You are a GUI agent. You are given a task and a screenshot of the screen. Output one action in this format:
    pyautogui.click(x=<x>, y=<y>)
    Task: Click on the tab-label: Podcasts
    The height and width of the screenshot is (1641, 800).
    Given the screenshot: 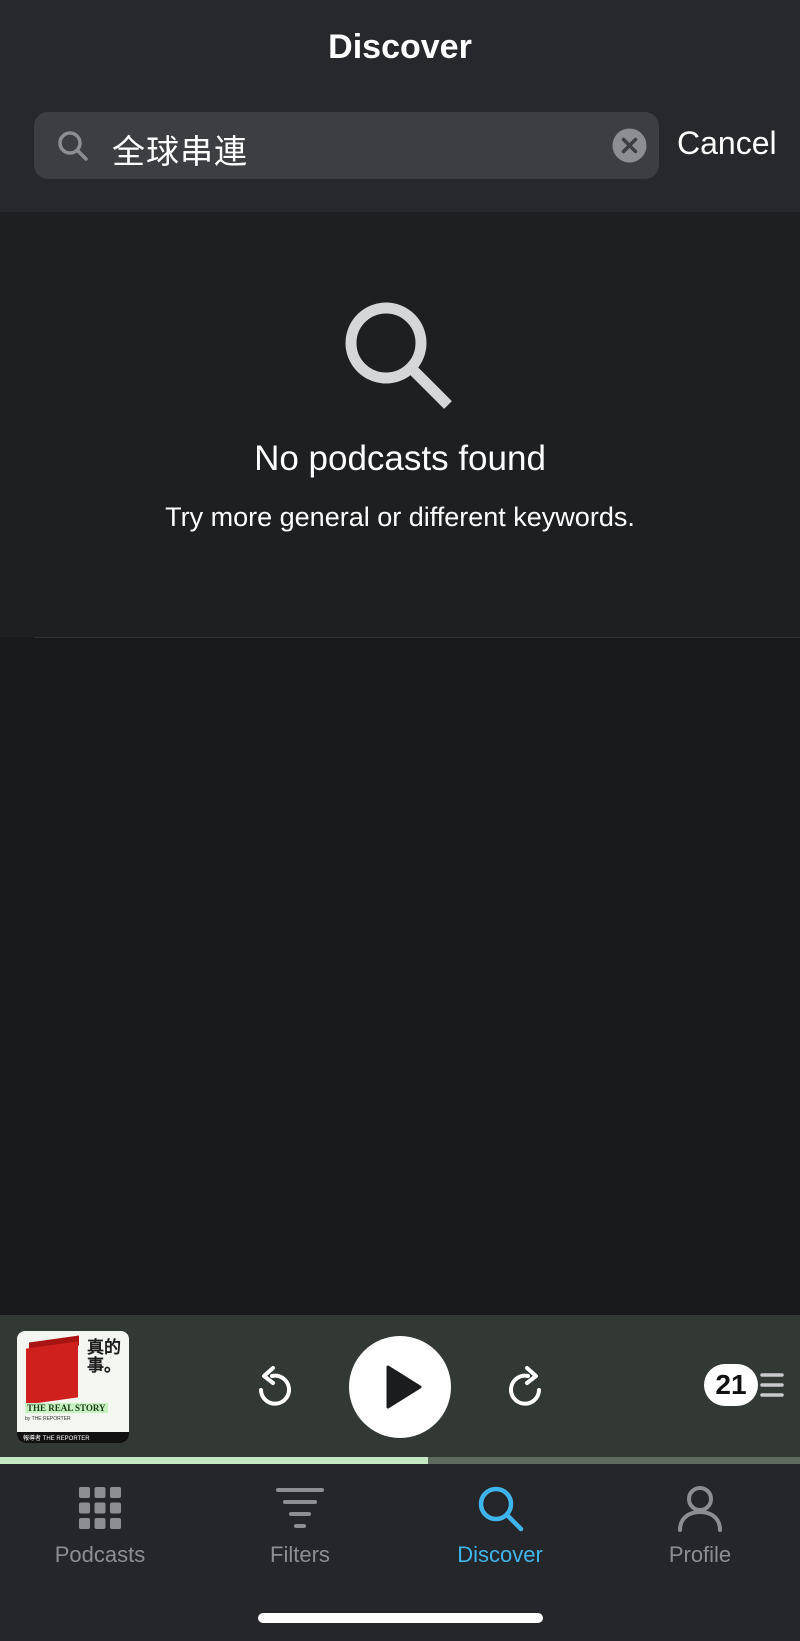 What is the action you would take?
    pyautogui.click(x=100, y=1554)
    